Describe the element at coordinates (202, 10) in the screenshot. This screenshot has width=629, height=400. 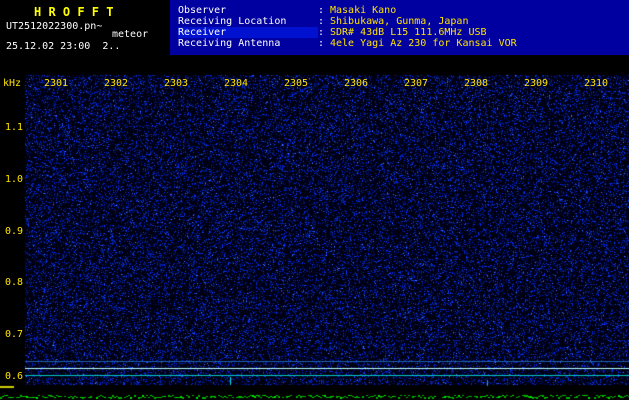
I see `header-label: Observer` at that location.